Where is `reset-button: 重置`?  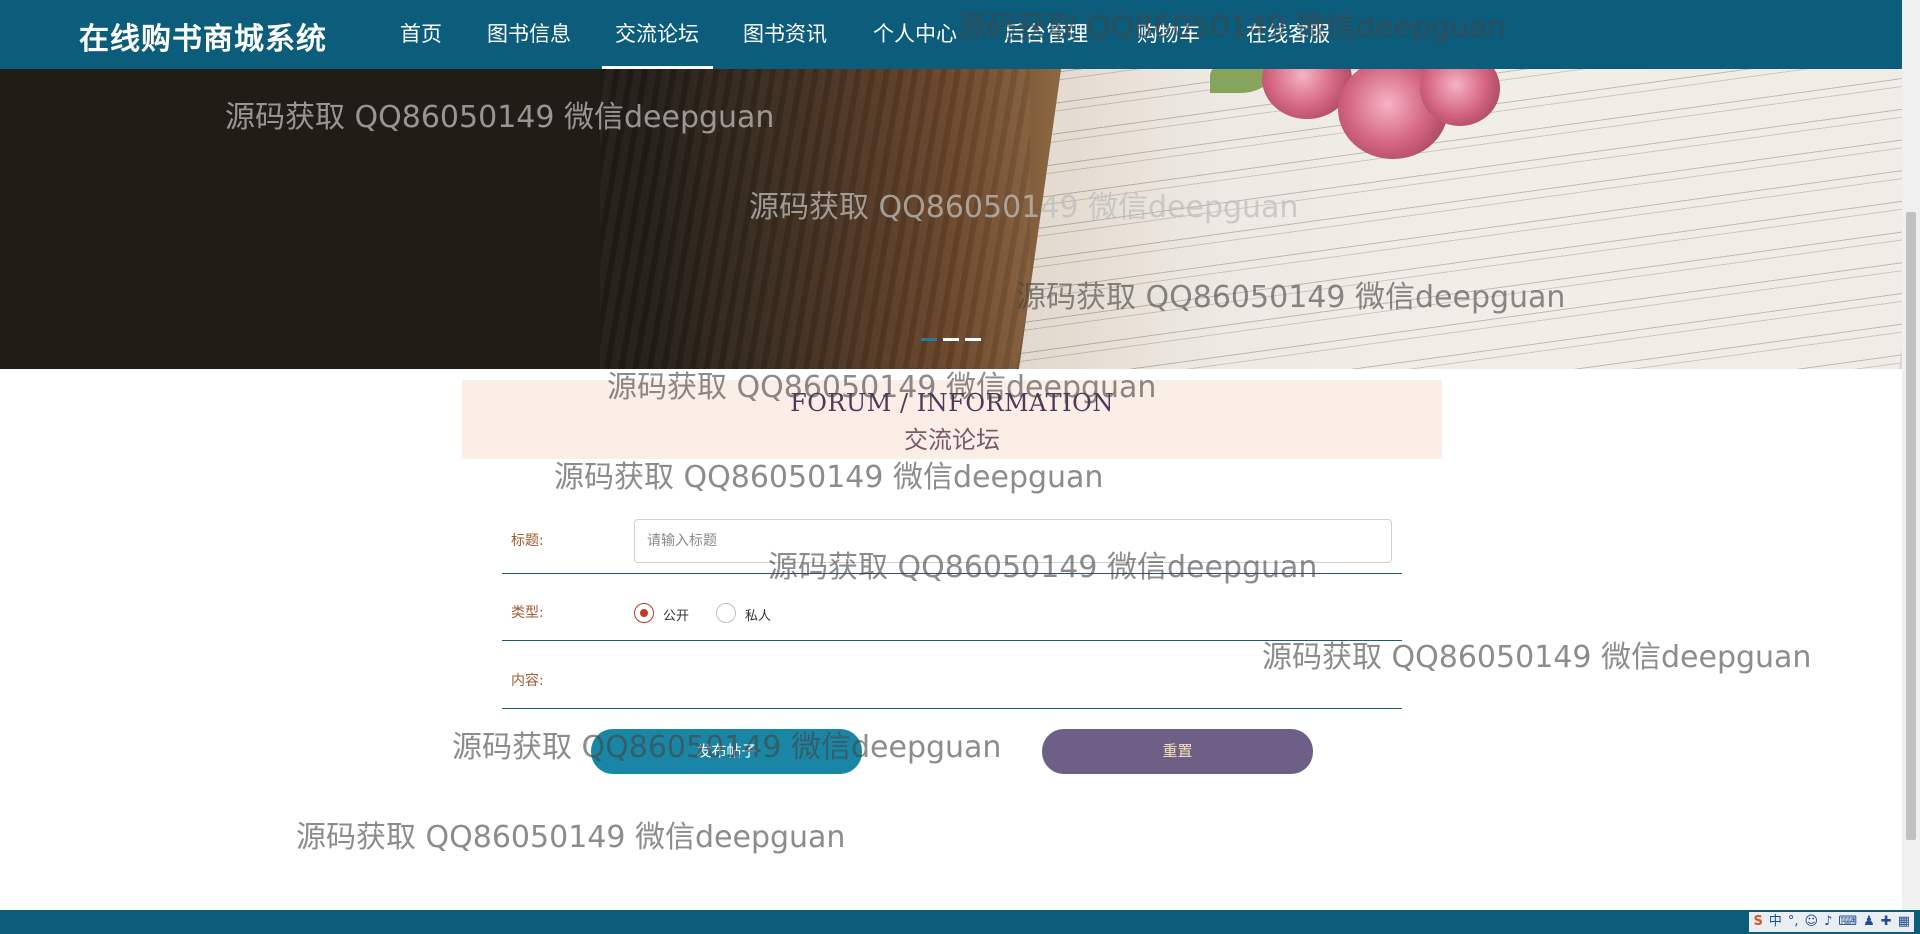 reset-button: 重置 is located at coordinates (1177, 751).